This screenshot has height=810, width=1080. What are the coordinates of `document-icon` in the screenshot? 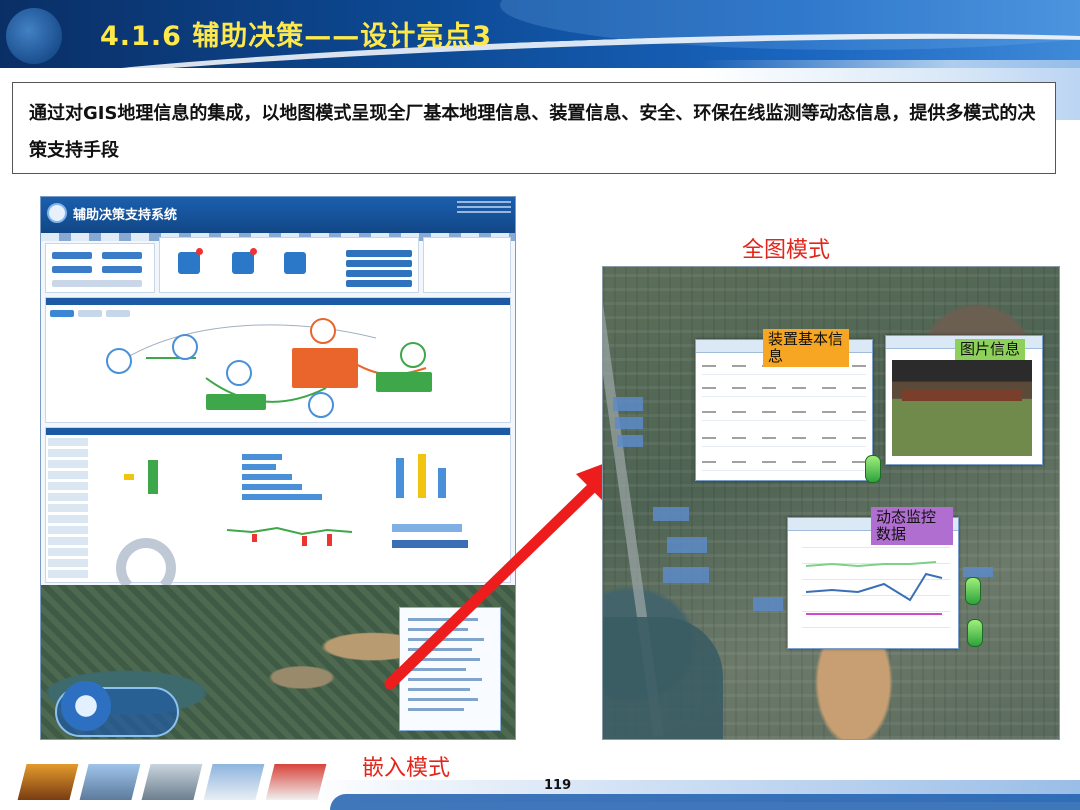 It's located at (189, 263).